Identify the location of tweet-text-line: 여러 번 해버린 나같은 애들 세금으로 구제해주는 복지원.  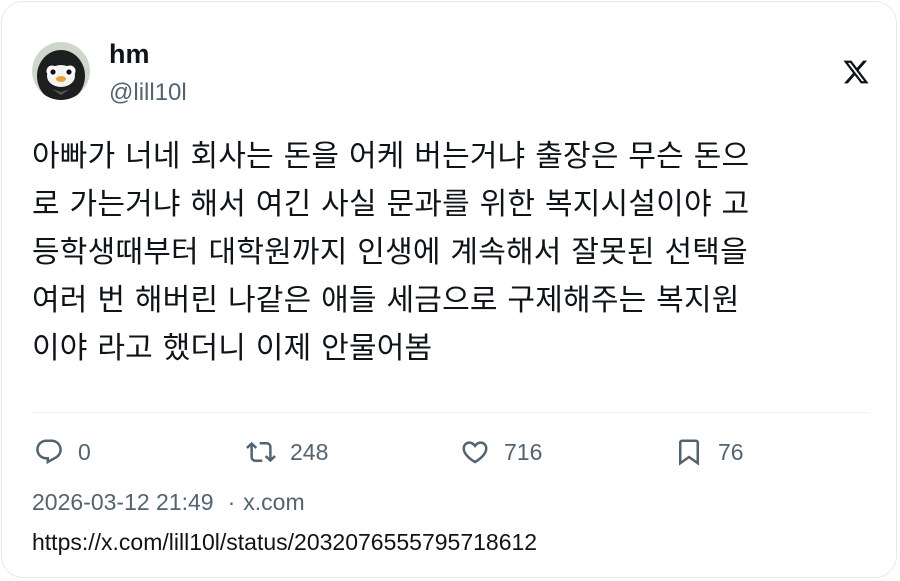
(386, 300).